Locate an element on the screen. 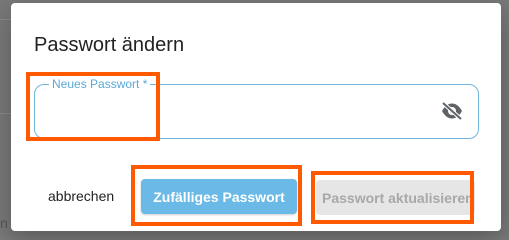 This screenshot has width=509, height=240. random-password-button: Zufälliges Passwort is located at coordinates (219, 196).